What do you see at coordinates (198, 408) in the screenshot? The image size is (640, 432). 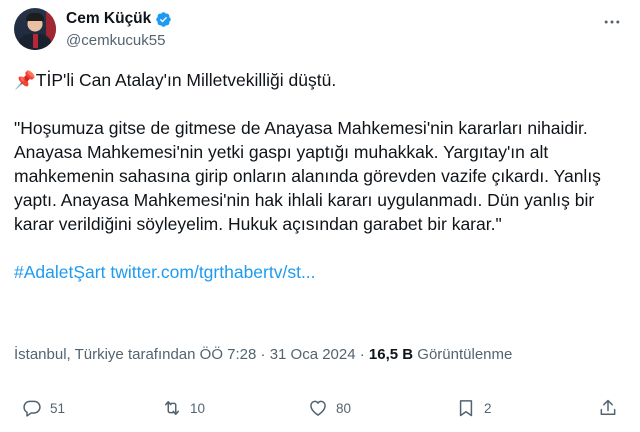 I see `retweet-count: 10` at bounding box center [198, 408].